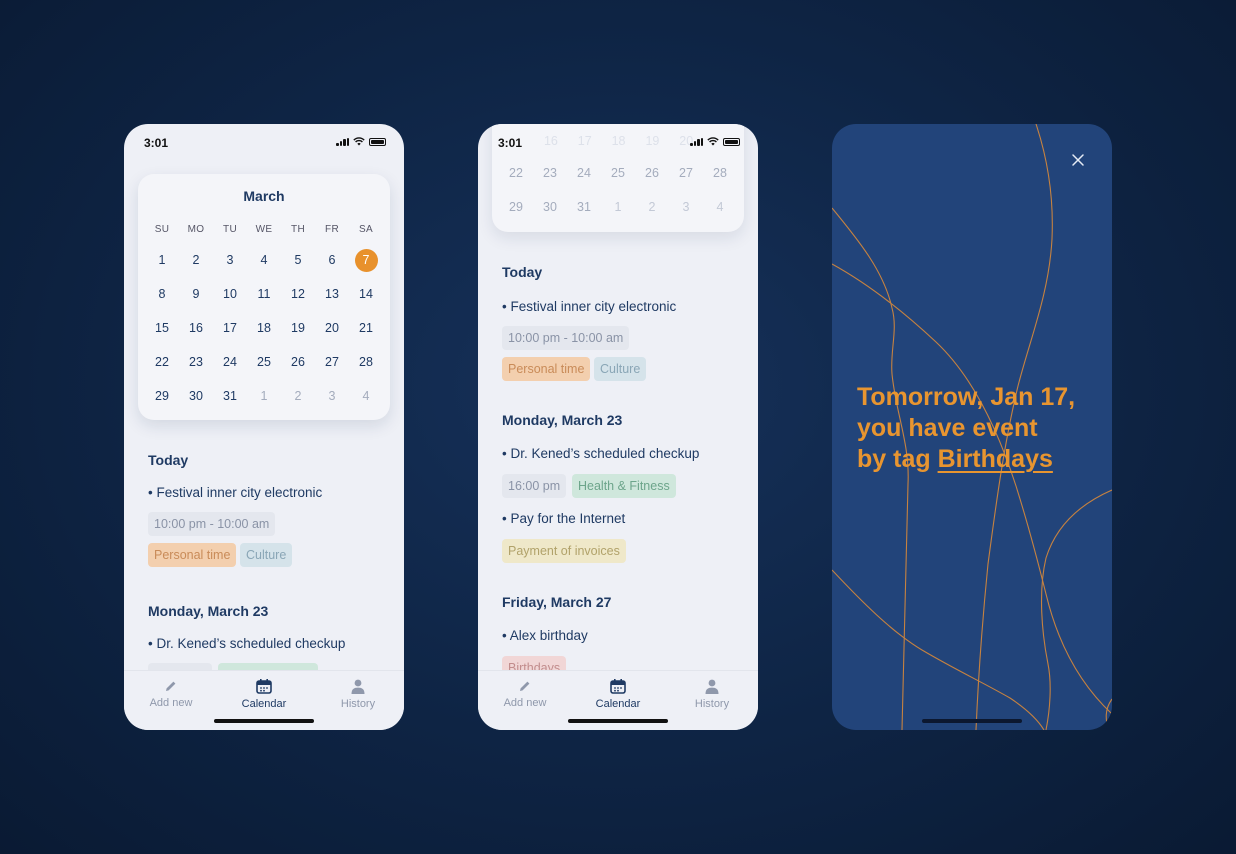 Image resolution: width=1236 pixels, height=854 pixels. I want to click on birthdays-tag-link: Birthdays, so click(995, 459).